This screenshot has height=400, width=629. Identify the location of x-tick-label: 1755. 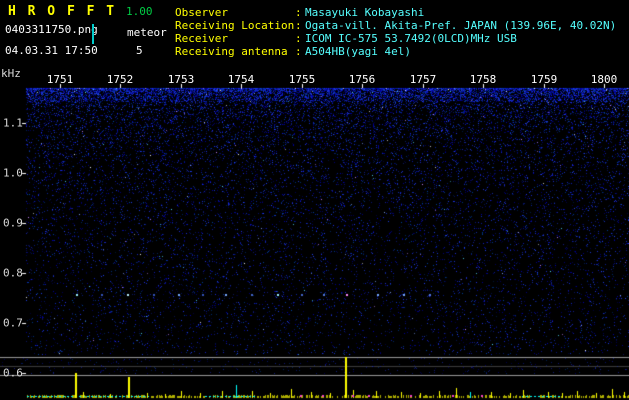
(302, 79).